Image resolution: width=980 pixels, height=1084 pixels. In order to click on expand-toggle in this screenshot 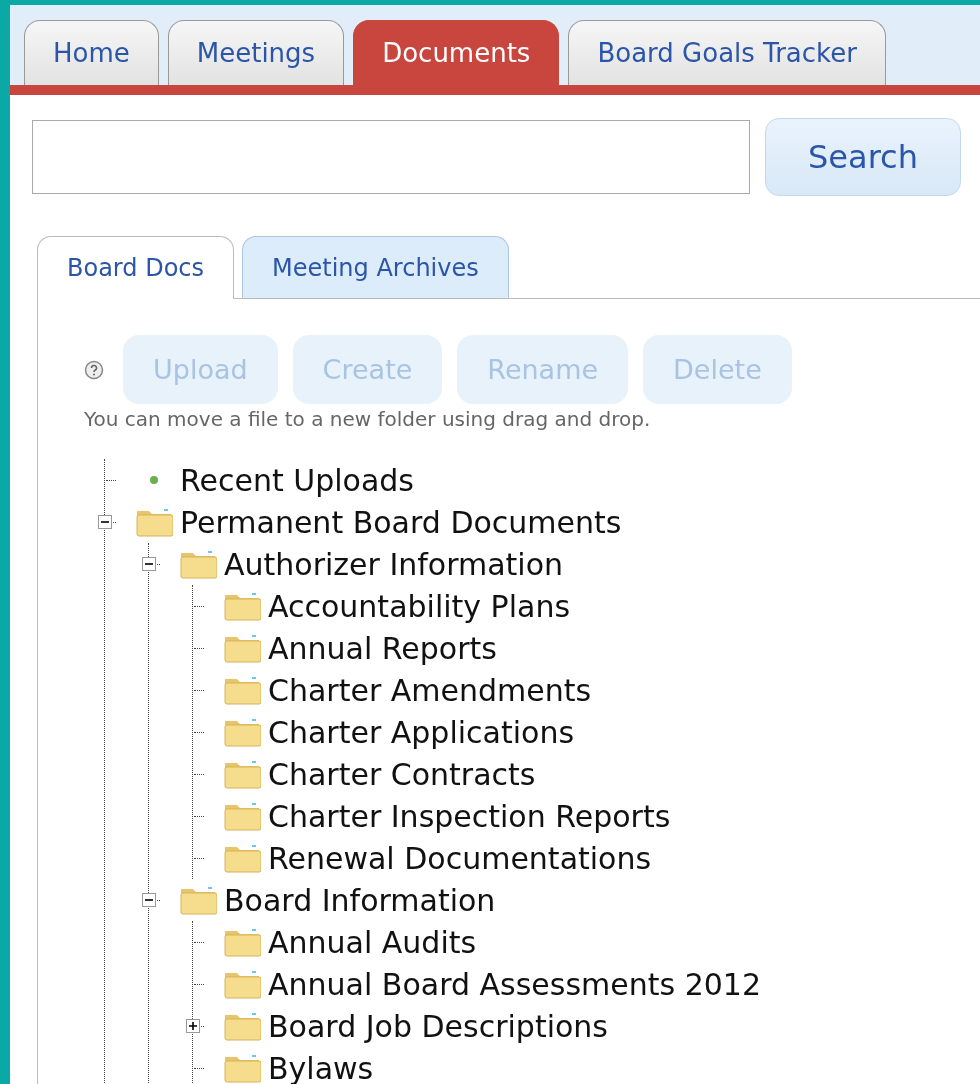, I will do `click(193, 1026)`.